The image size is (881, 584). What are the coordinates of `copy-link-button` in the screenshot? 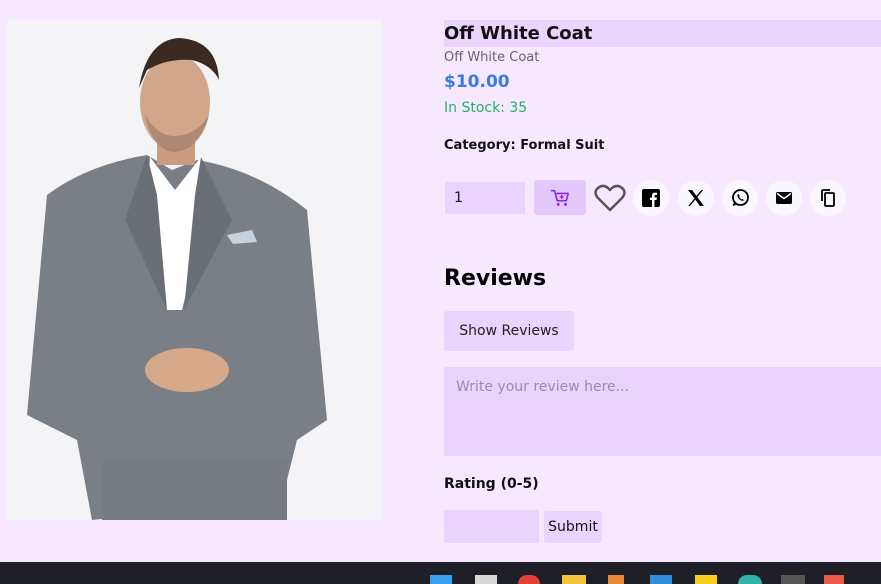 It's located at (828, 198).